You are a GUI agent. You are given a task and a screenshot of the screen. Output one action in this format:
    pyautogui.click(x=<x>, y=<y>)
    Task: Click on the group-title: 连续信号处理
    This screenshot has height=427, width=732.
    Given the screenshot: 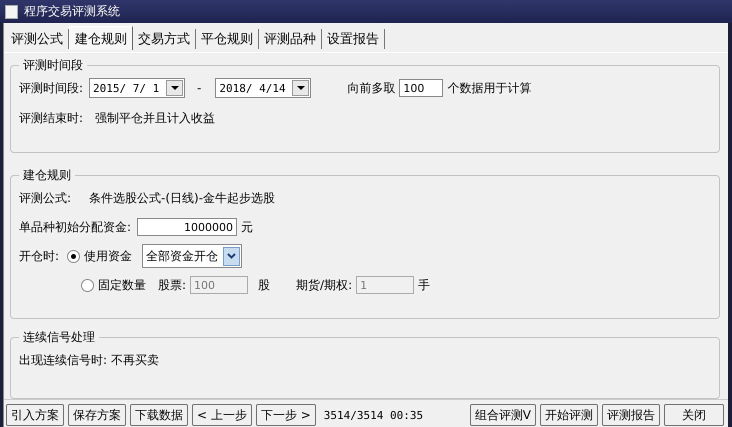 What is the action you would take?
    pyautogui.click(x=59, y=337)
    